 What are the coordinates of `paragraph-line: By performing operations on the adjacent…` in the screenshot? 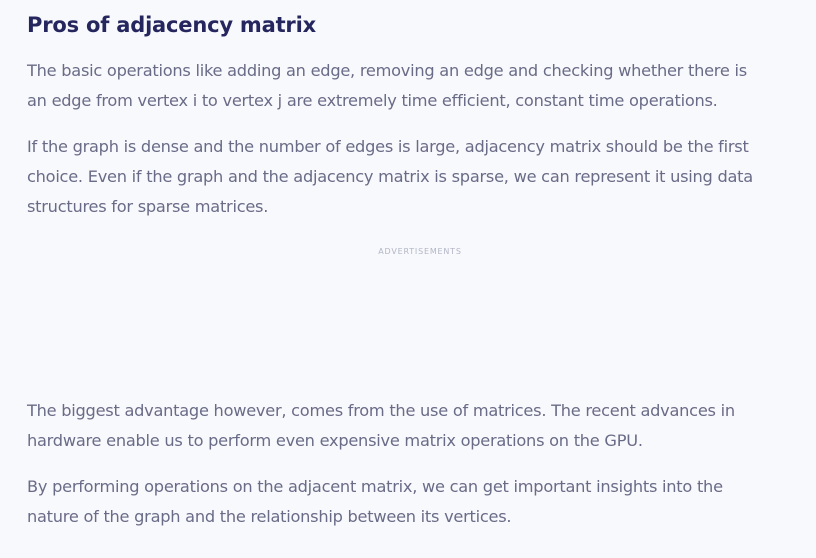 It's located at (375, 486).